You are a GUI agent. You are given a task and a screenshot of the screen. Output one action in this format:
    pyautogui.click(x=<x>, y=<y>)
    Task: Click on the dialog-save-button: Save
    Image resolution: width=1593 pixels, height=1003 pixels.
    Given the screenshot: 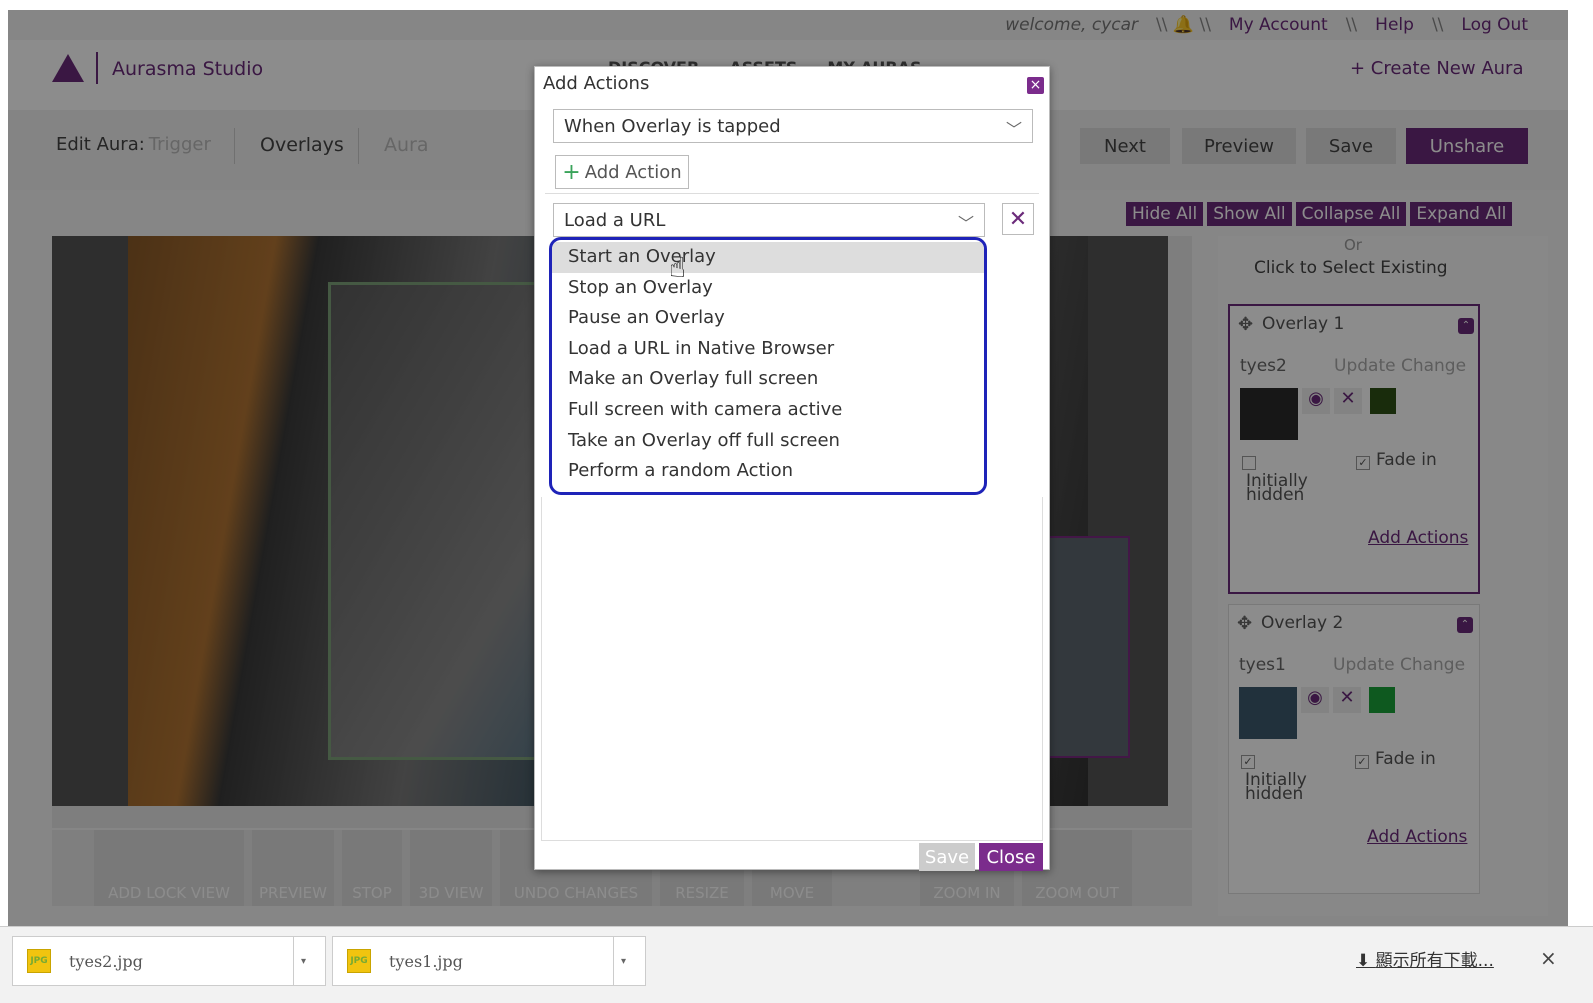 What is the action you would take?
    pyautogui.click(x=947, y=857)
    